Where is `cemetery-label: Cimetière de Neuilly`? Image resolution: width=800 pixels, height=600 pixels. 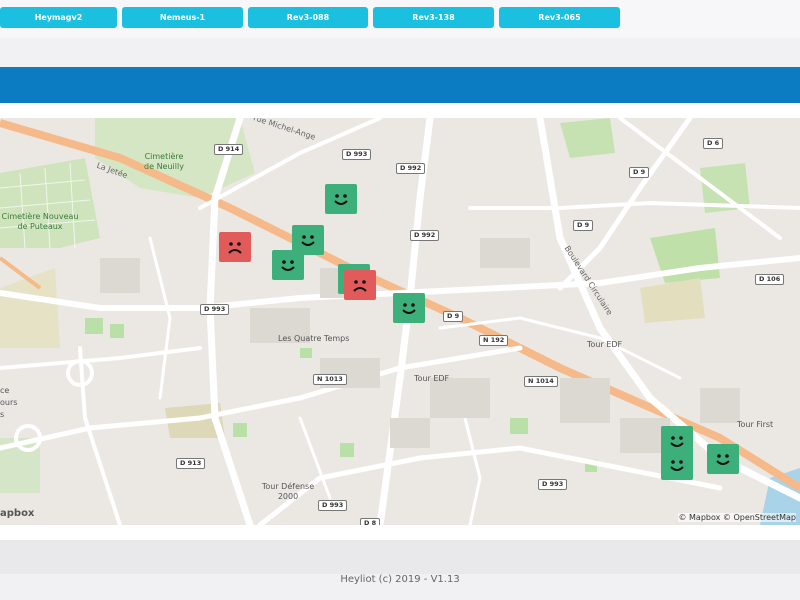
cemetery-label: Cimetière de Neuilly is located at coordinates (164, 161).